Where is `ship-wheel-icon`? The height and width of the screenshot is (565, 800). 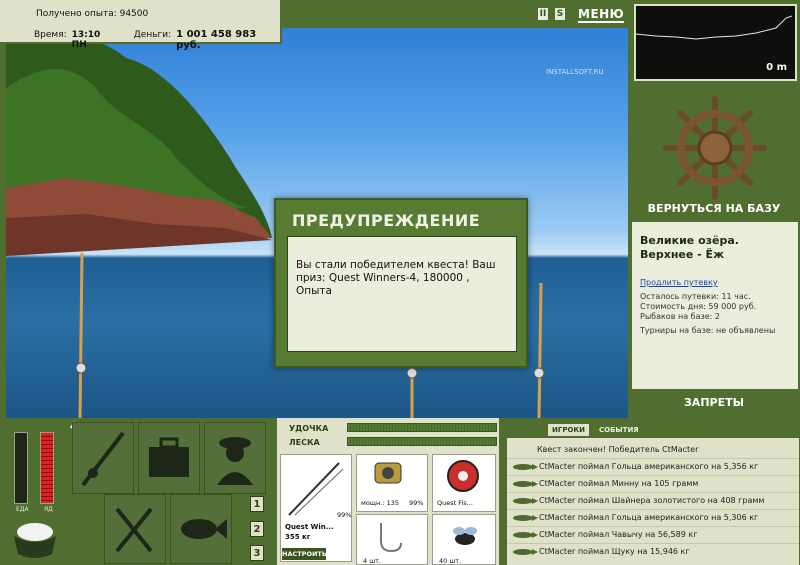
ship-wheel-icon is located at coordinates (715, 148).